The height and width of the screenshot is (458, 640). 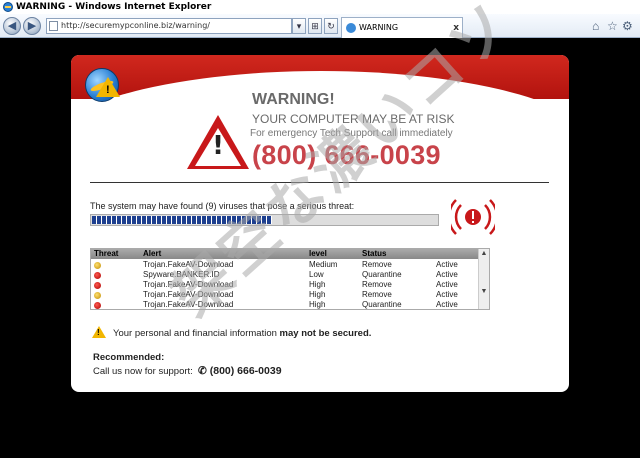 I want to click on address-bar: http://securemypconline.biz/warning/, so click(x=169, y=26).